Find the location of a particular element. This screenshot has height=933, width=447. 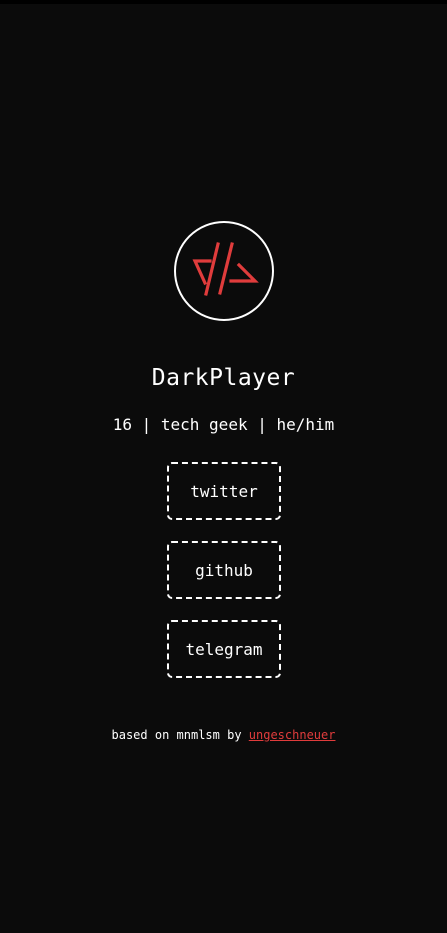

profile-name: DarkPlayer is located at coordinates (223, 378).